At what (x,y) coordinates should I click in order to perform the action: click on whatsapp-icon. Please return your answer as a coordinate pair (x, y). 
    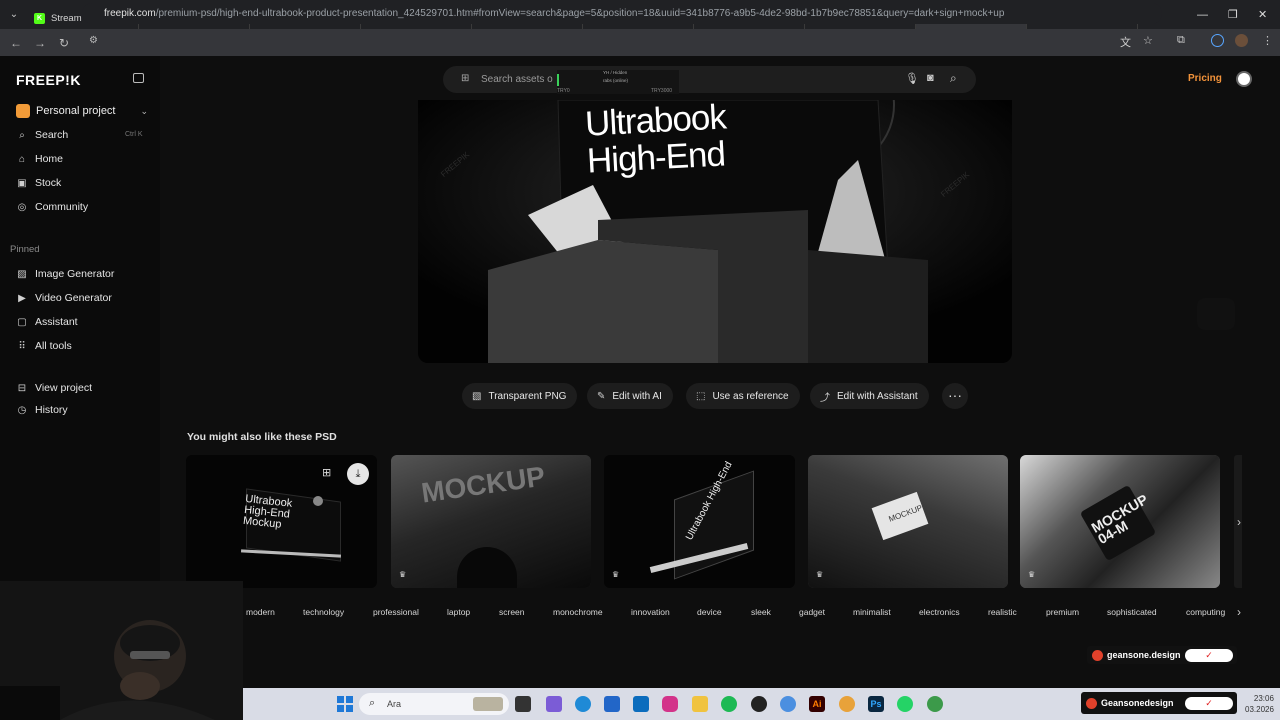
    Looking at the image, I should click on (905, 704).